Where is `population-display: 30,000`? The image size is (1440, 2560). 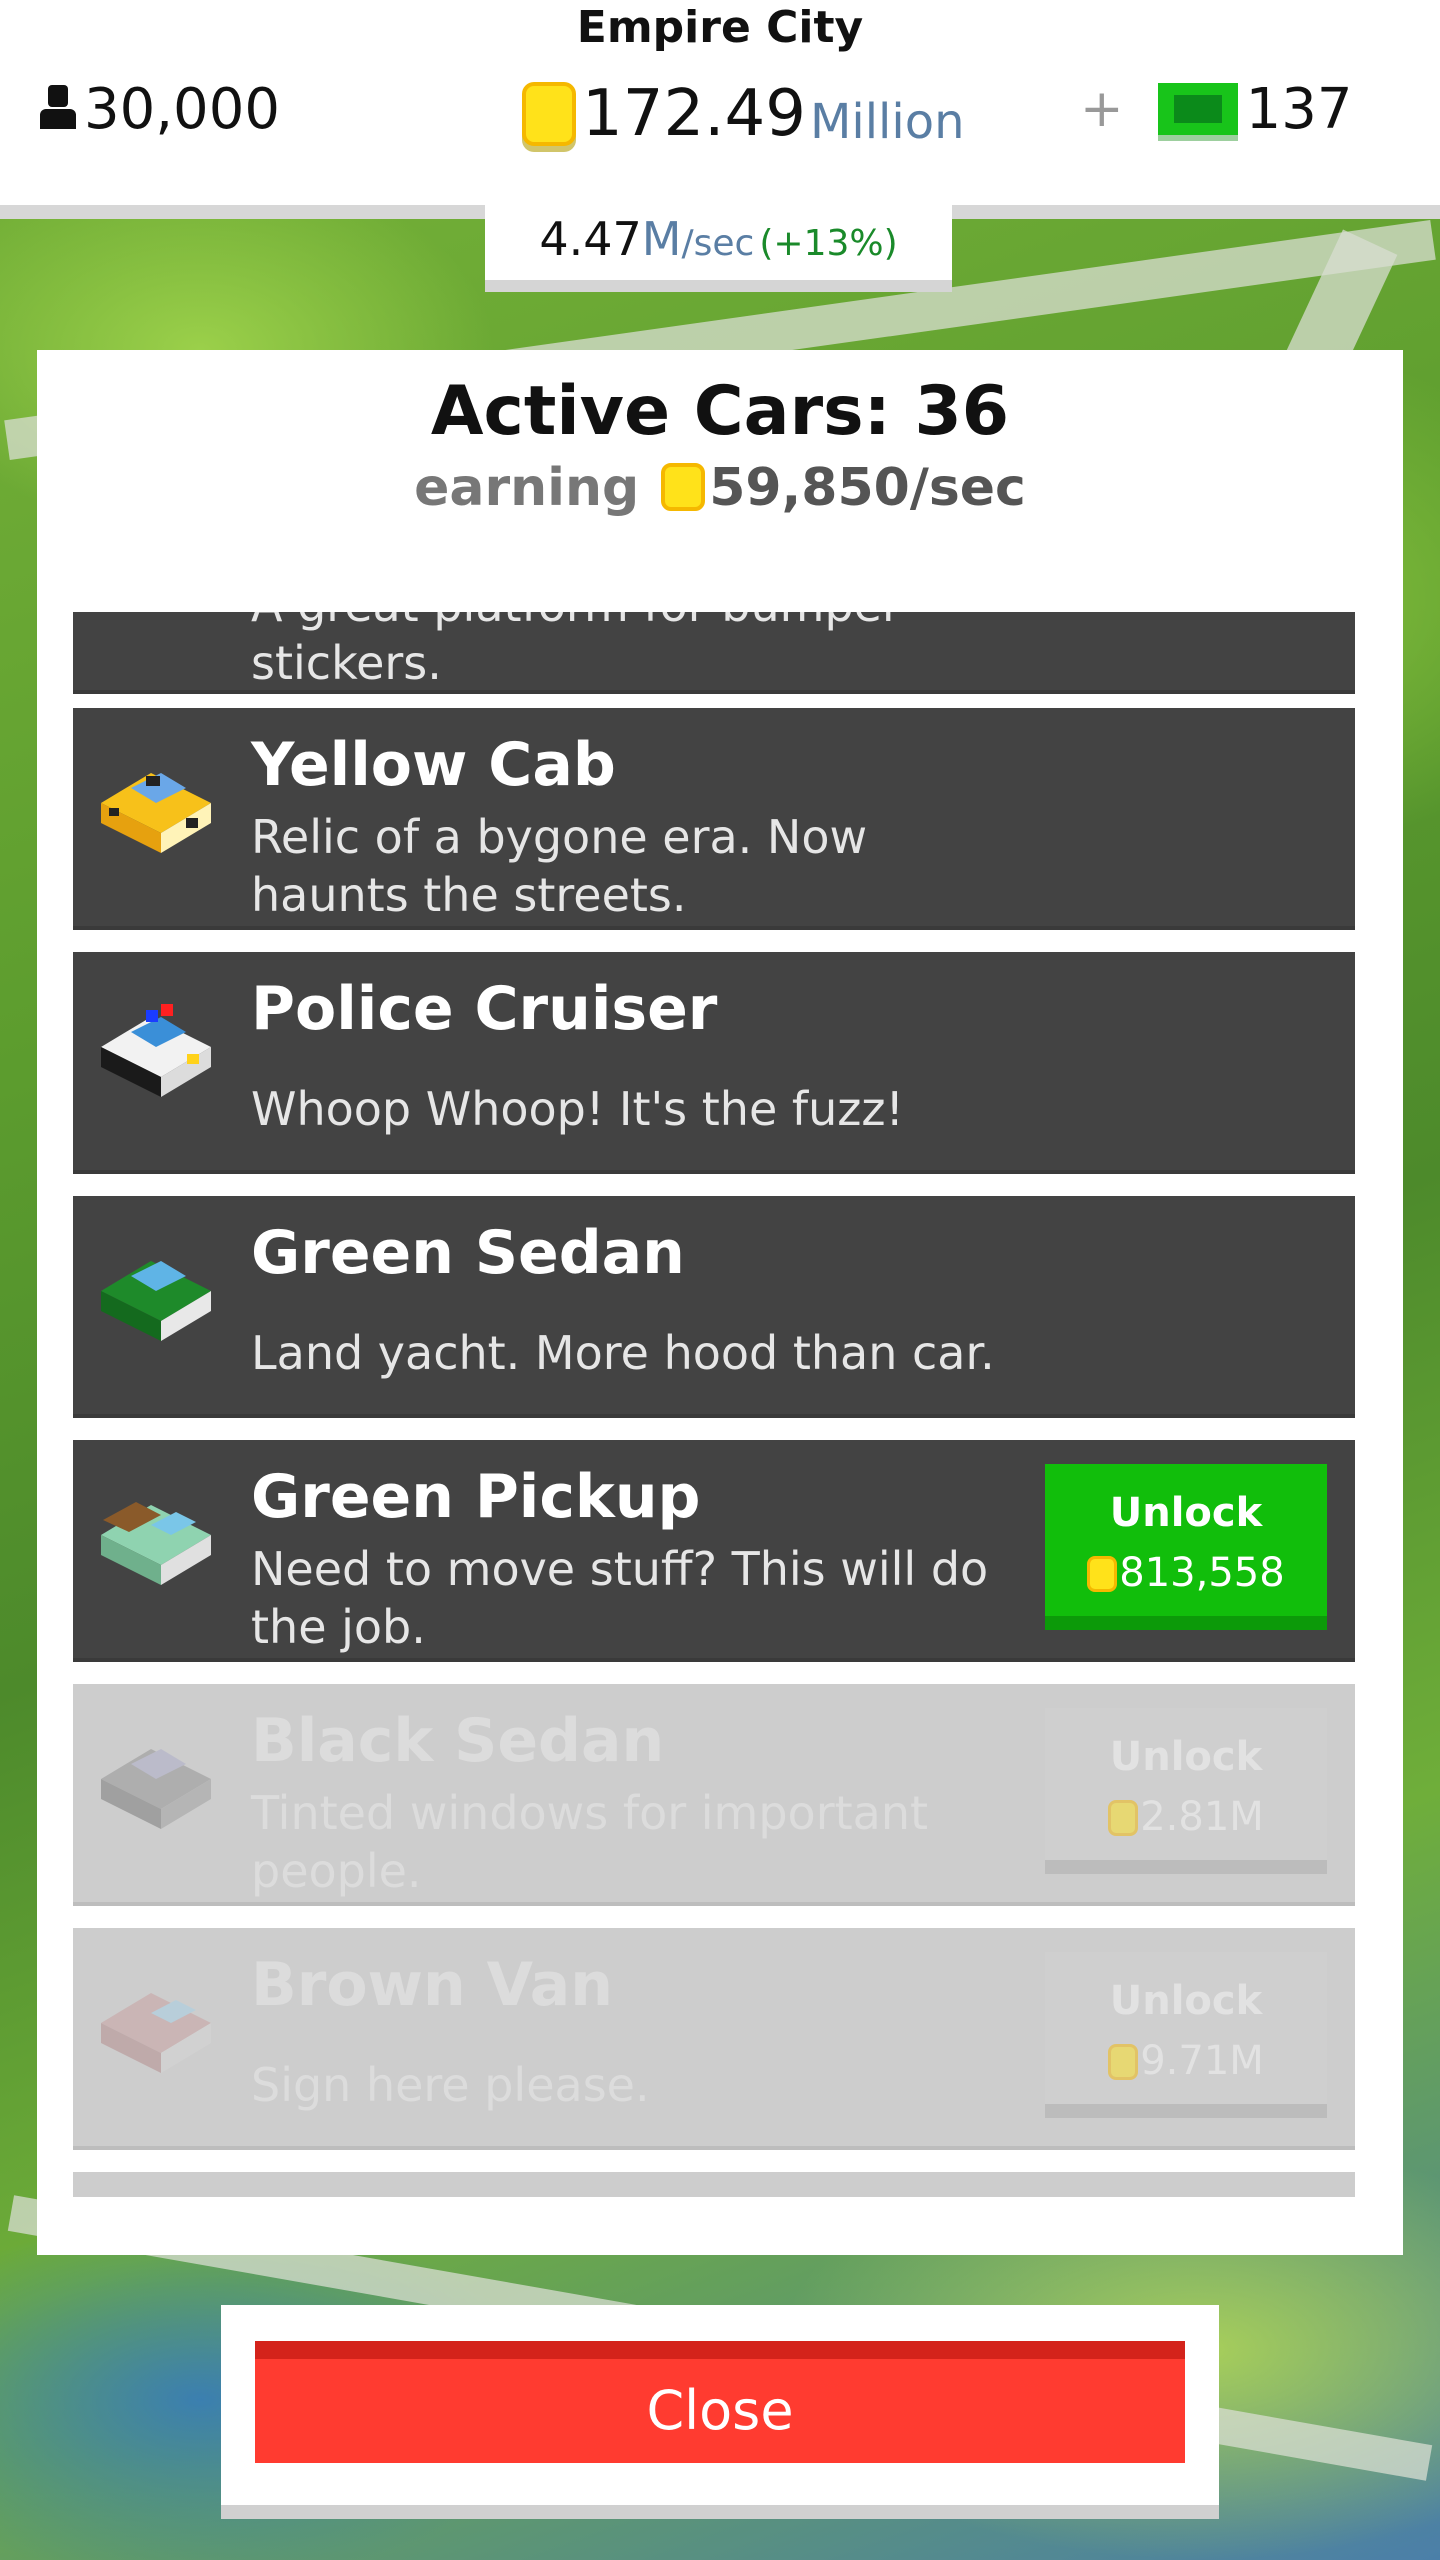 population-display: 30,000 is located at coordinates (159, 109).